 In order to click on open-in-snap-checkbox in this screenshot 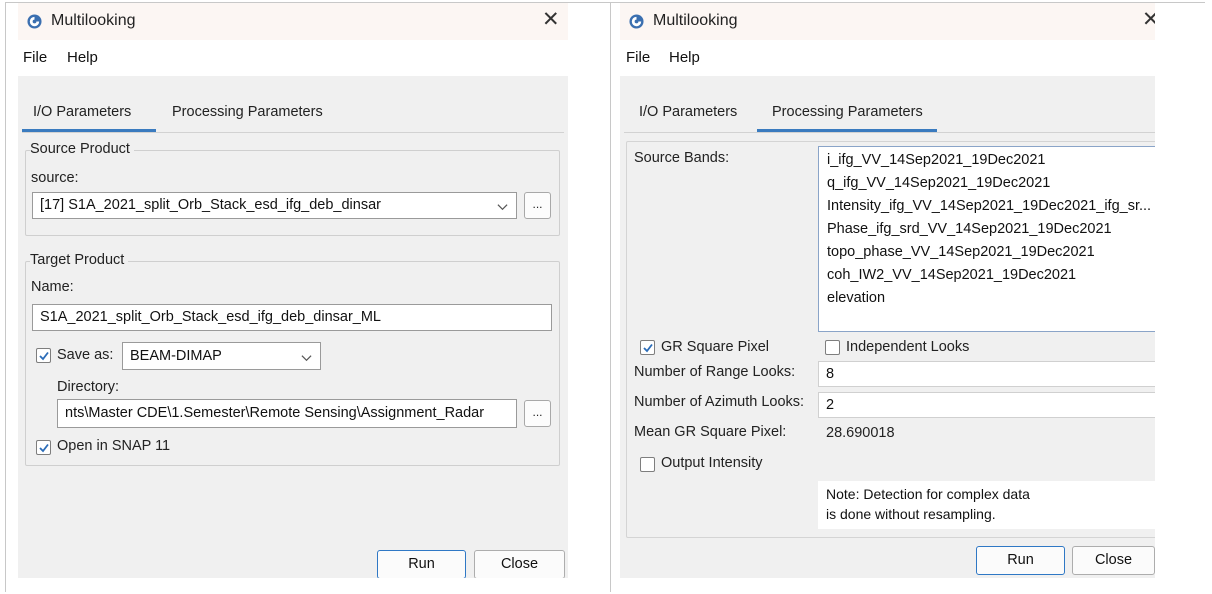, I will do `click(43, 447)`.